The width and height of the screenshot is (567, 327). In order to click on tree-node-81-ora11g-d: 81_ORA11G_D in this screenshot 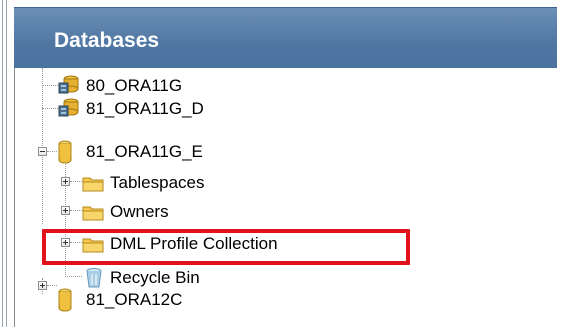, I will do `click(131, 109)`.